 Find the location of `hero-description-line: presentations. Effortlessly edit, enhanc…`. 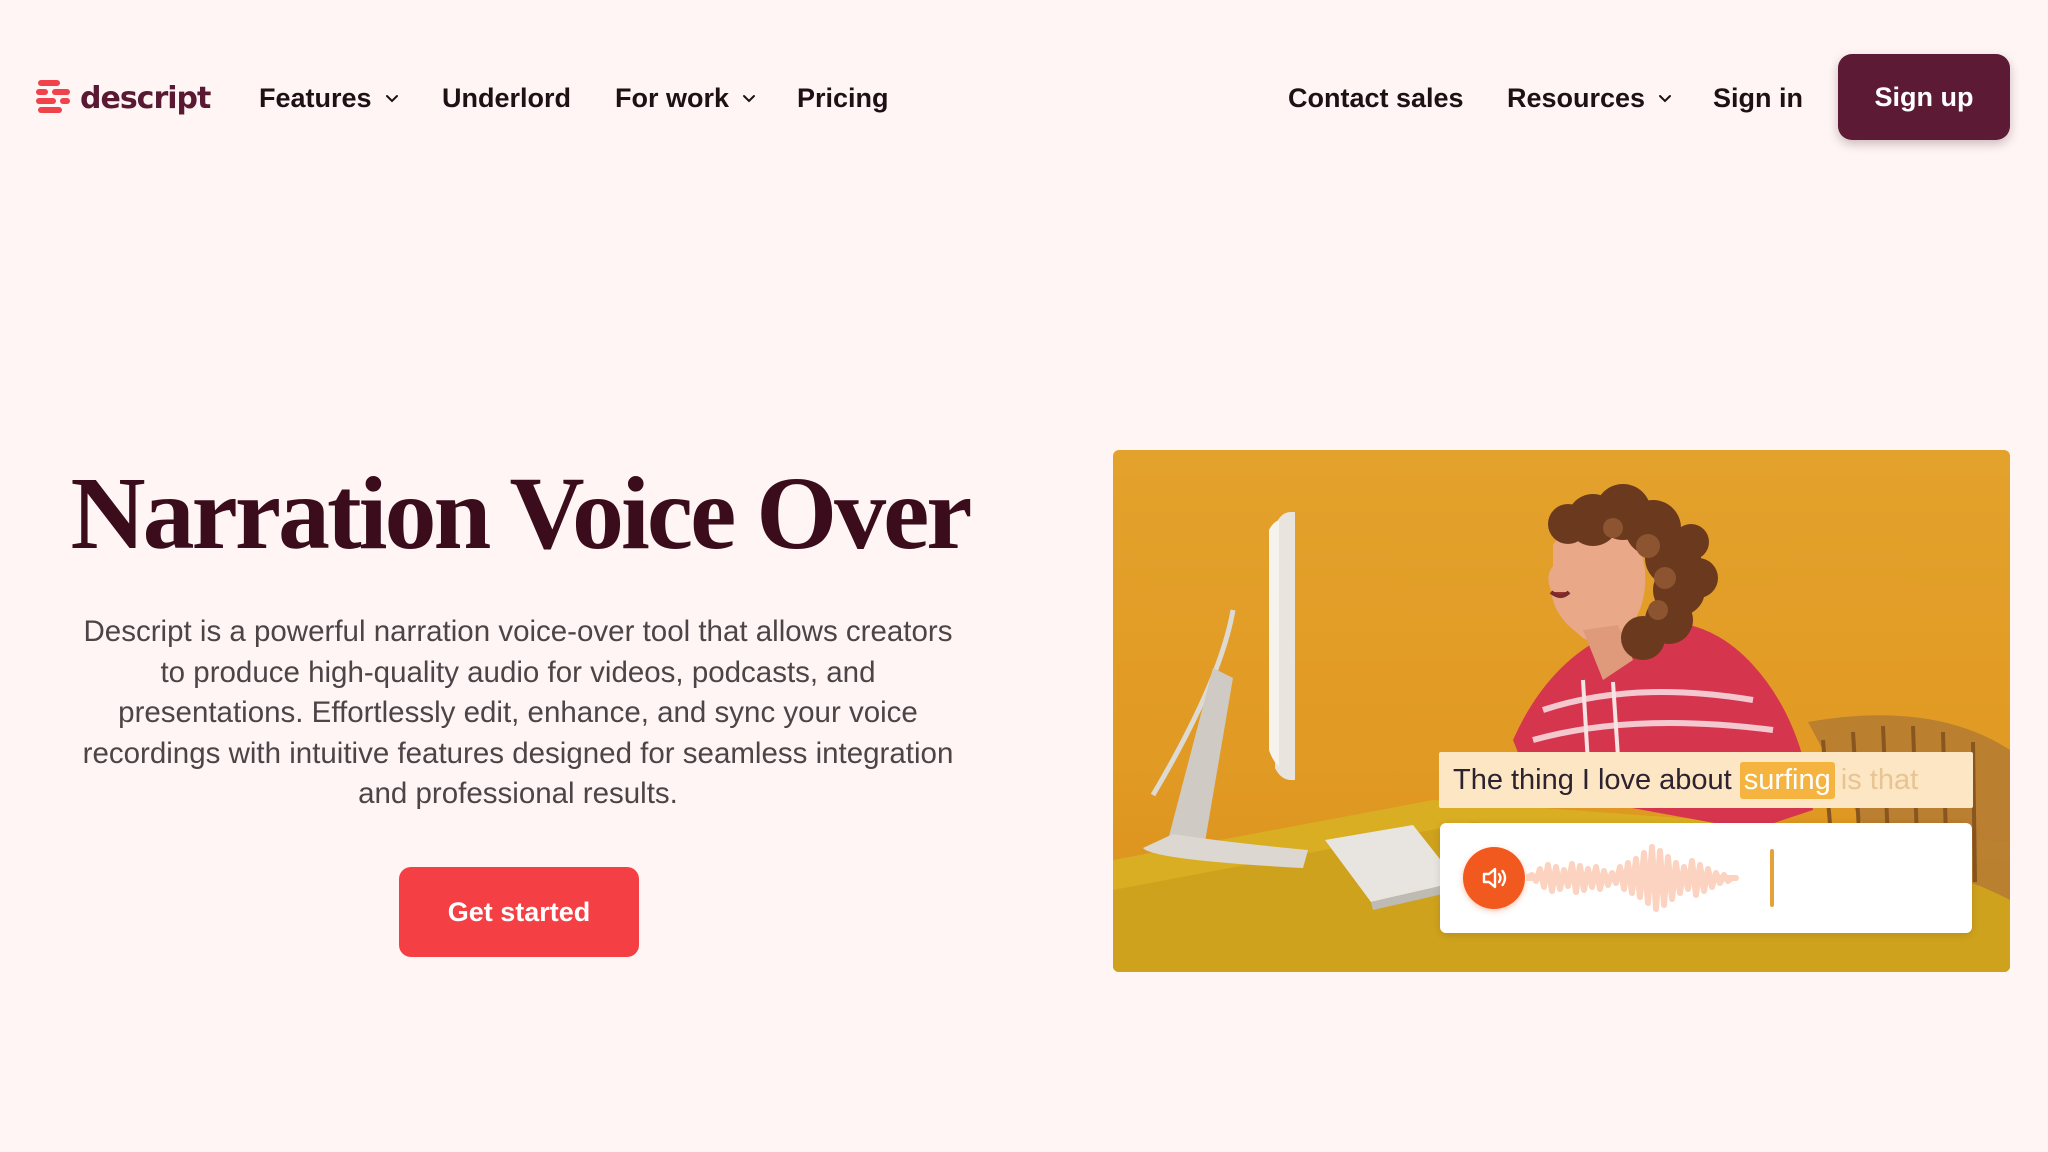

hero-description-line: presentations. Effortlessly edit, enhanc… is located at coordinates (518, 712).